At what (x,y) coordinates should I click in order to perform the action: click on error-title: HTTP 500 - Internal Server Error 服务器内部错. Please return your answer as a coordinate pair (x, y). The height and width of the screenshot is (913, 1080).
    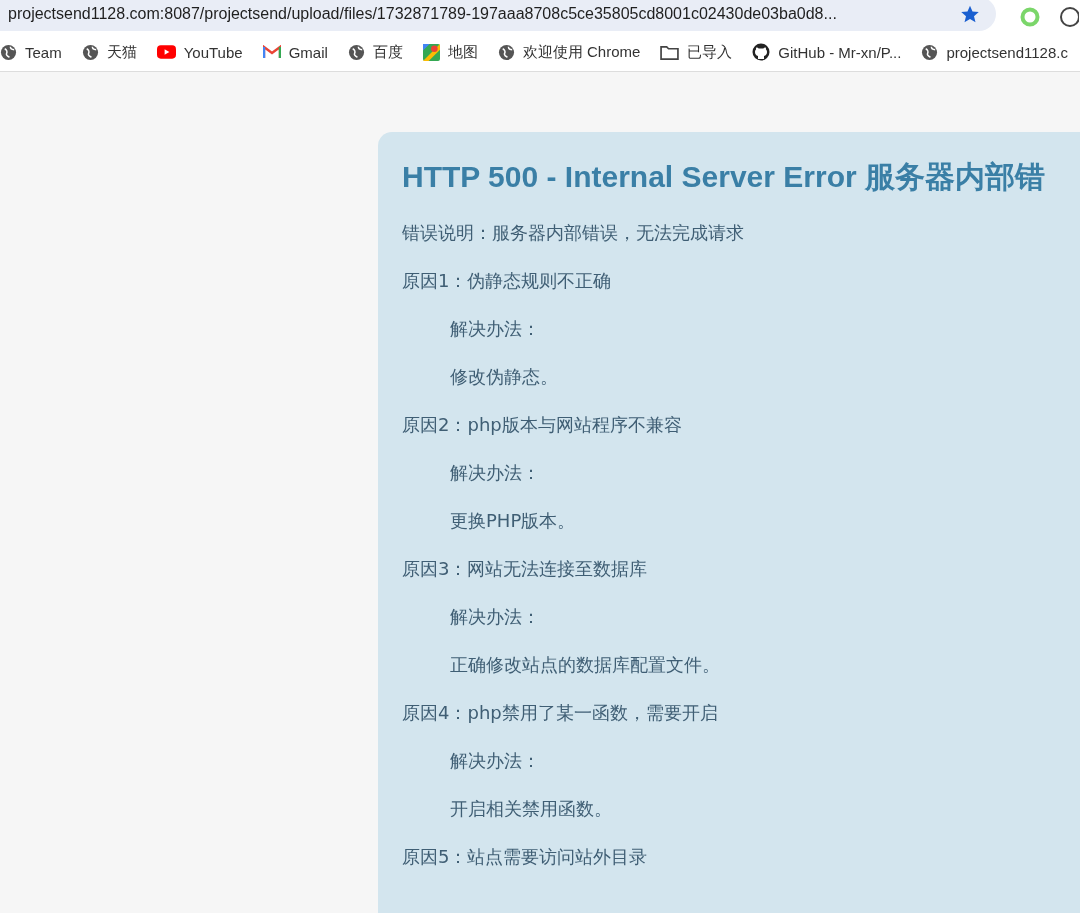
    Looking at the image, I should click on (724, 177).